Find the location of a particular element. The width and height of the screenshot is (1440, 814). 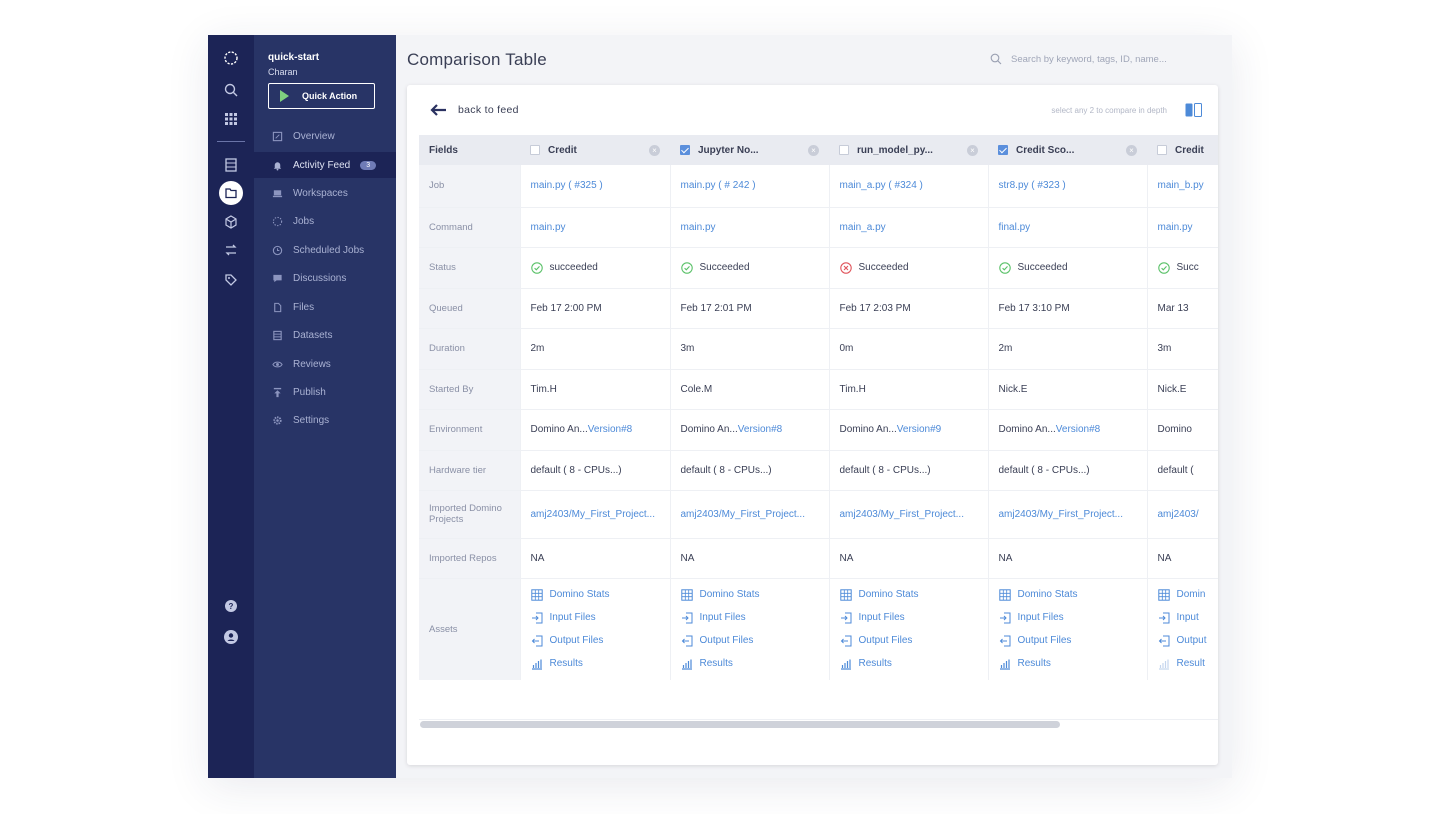

tag-icon is located at coordinates (231, 280).